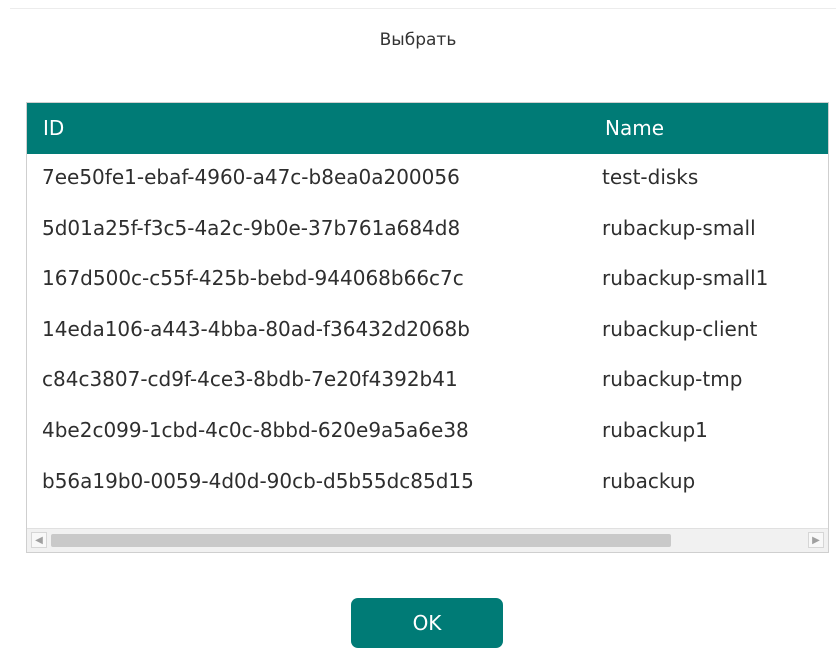 The width and height of the screenshot is (836, 654). What do you see at coordinates (418, 40) in the screenshot?
I see `dialog-title: Выбрать` at bounding box center [418, 40].